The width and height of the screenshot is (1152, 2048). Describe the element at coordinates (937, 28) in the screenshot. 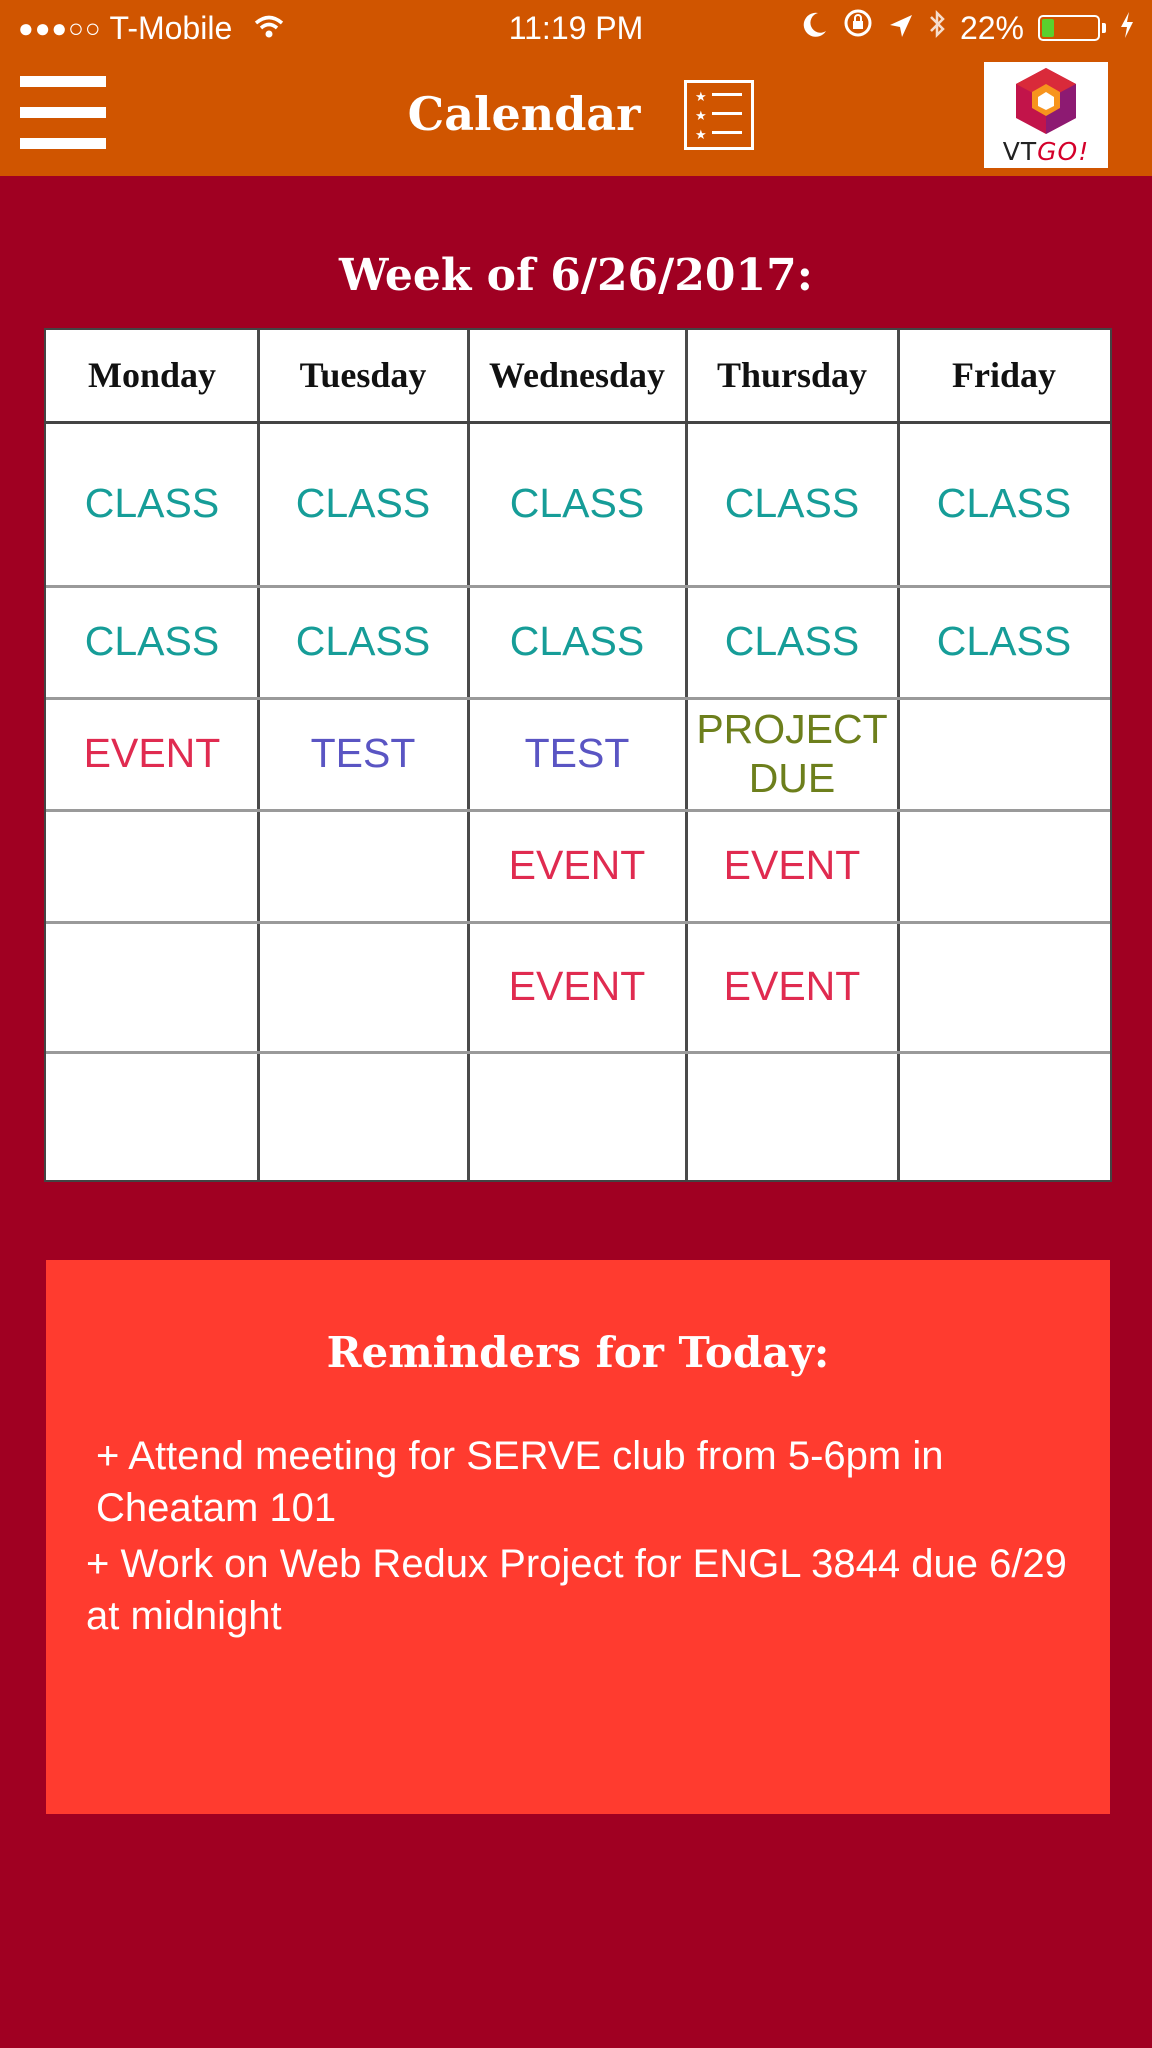

I see `bluetooth-icon` at that location.